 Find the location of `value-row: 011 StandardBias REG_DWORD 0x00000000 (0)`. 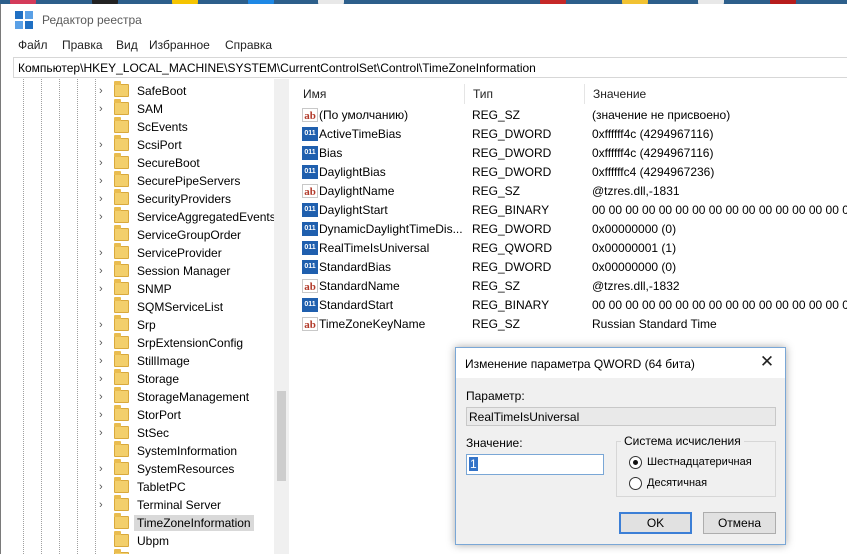

value-row: 011 StandardBias REG_DWORD 0x00000000 (0) is located at coordinates (571, 267).